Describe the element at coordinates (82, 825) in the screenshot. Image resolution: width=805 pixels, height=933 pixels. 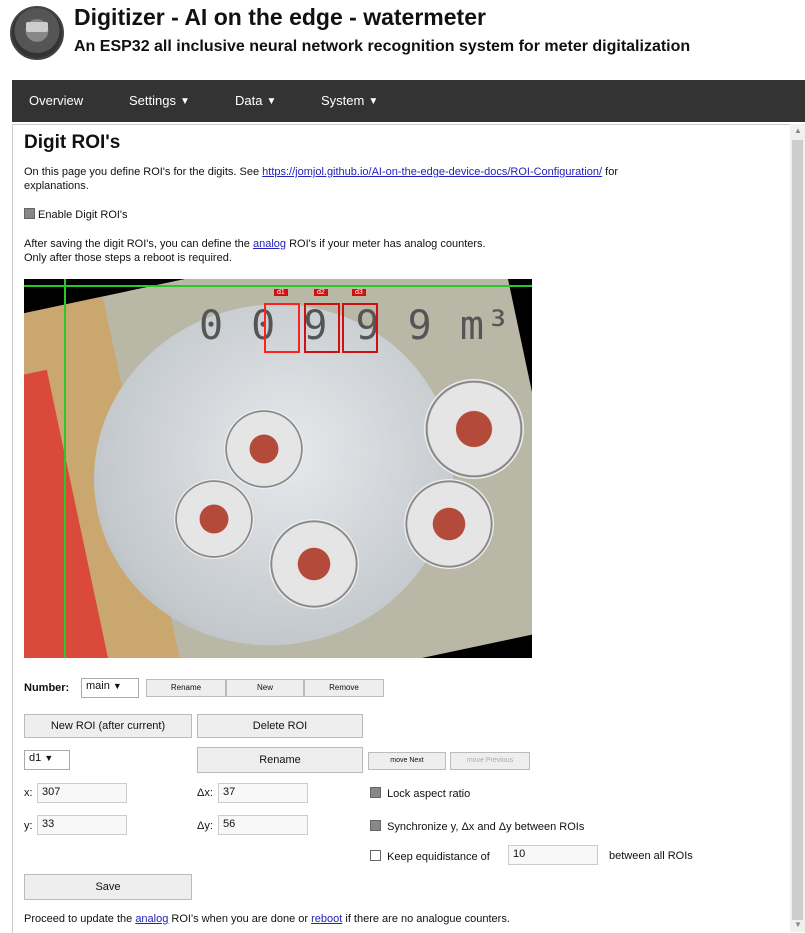
I see `y-input: 33` at that location.